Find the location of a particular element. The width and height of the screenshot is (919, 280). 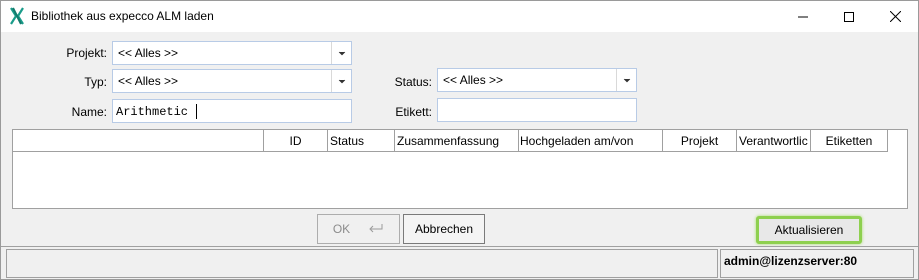

close-icon is located at coordinates (895, 16).